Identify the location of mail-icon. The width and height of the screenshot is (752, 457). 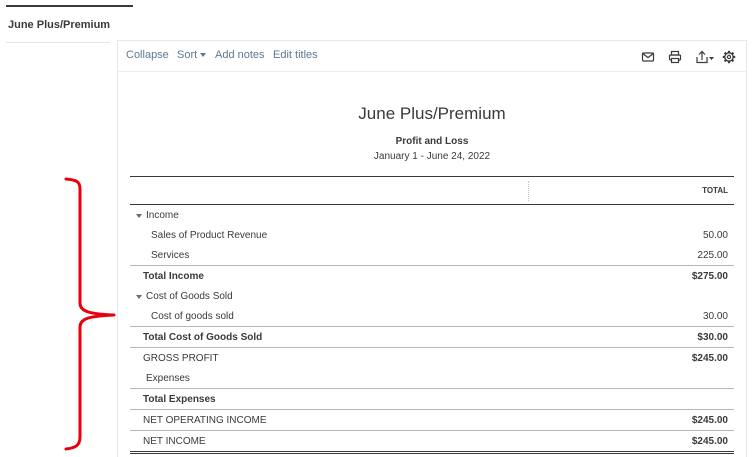
(648, 57).